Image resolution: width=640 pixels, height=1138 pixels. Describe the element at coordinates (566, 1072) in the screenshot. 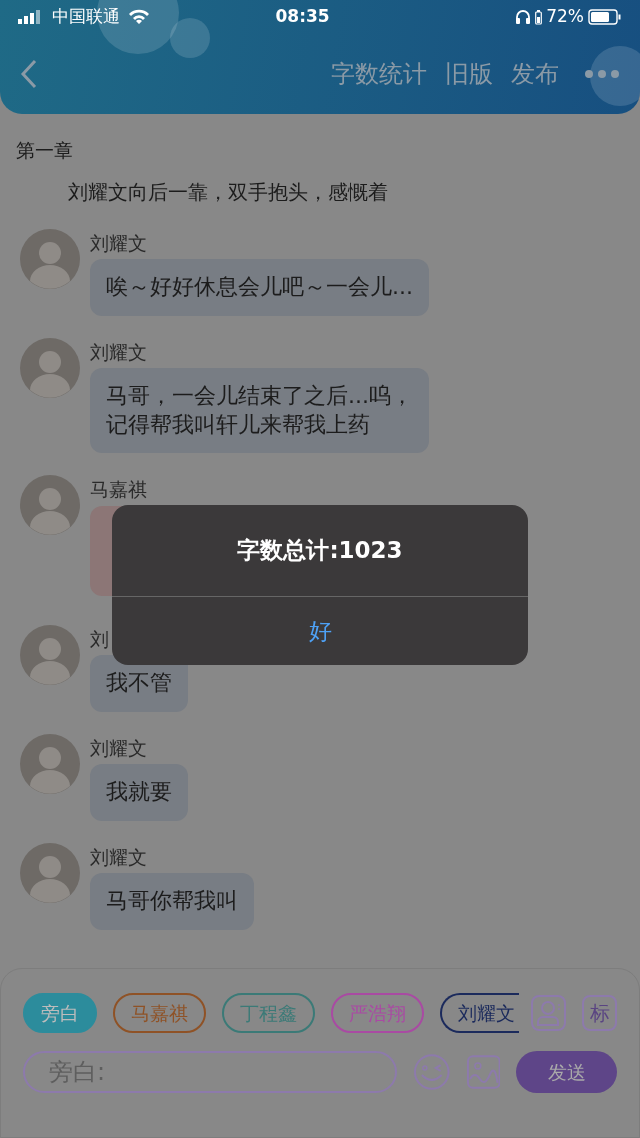

I see `send-button: 发送` at that location.